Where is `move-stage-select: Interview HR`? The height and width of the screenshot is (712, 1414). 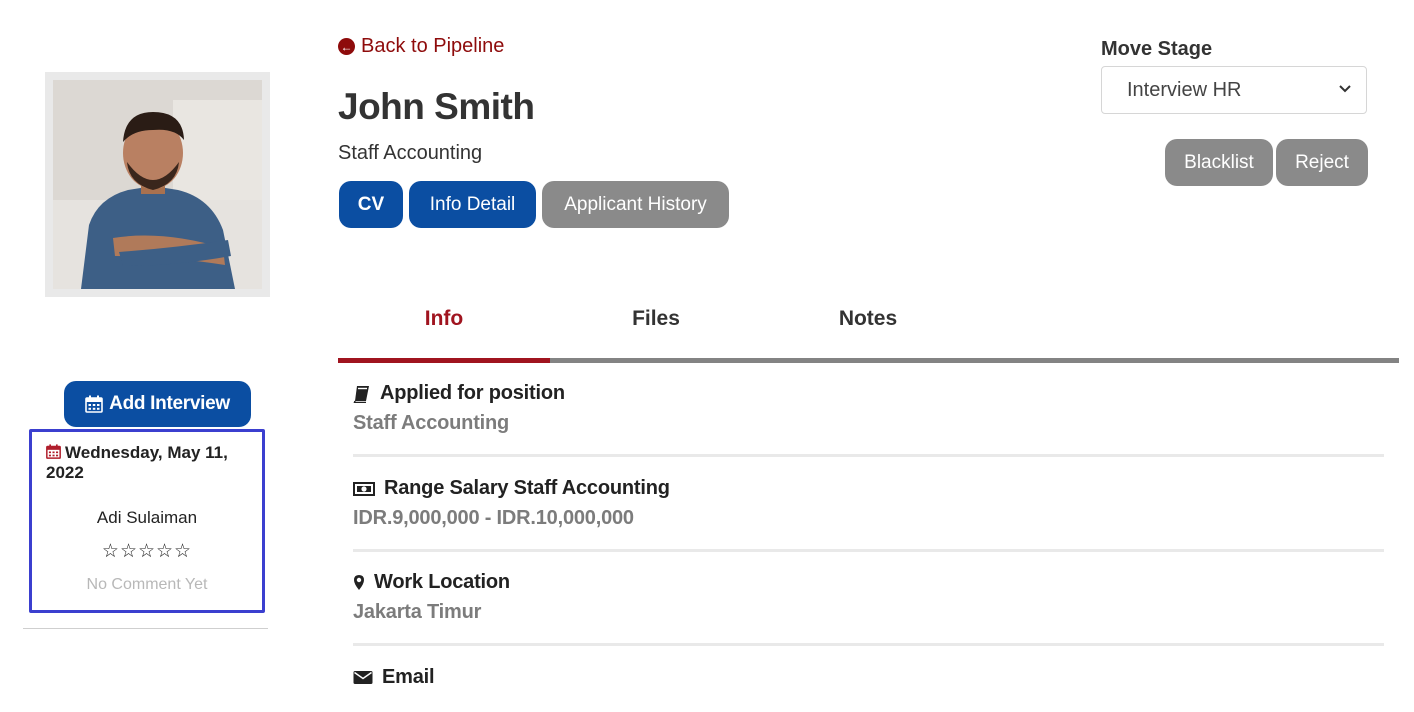 move-stage-select: Interview HR is located at coordinates (1234, 90).